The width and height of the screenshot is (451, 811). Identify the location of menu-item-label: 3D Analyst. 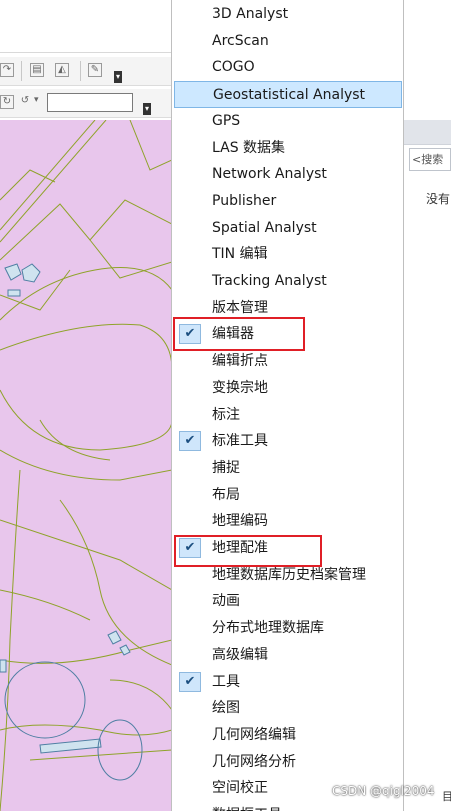
(250, 14).